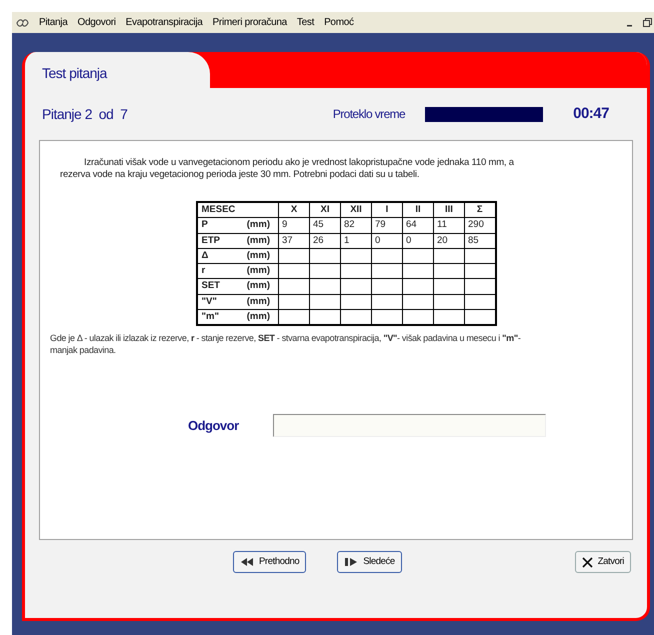  Describe the element at coordinates (210, 317) in the screenshot. I see `row-label: "m"` at that location.